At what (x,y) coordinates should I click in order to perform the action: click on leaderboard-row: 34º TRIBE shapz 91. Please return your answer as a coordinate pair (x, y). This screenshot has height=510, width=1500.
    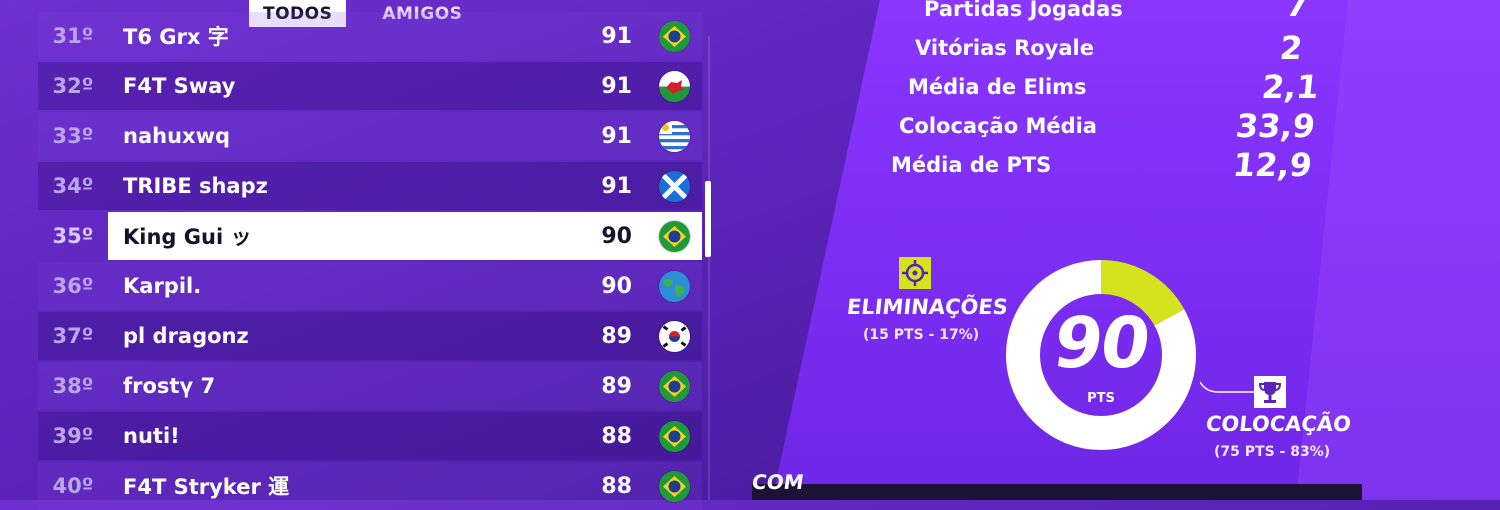
    Looking at the image, I should click on (370, 186).